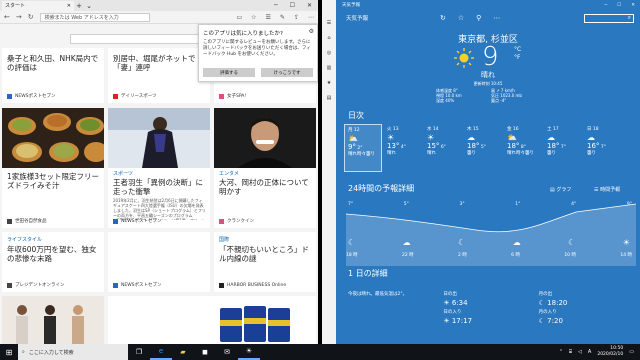 This screenshot has height=360, width=640. I want to click on day-low: 7°, so click(603, 147).